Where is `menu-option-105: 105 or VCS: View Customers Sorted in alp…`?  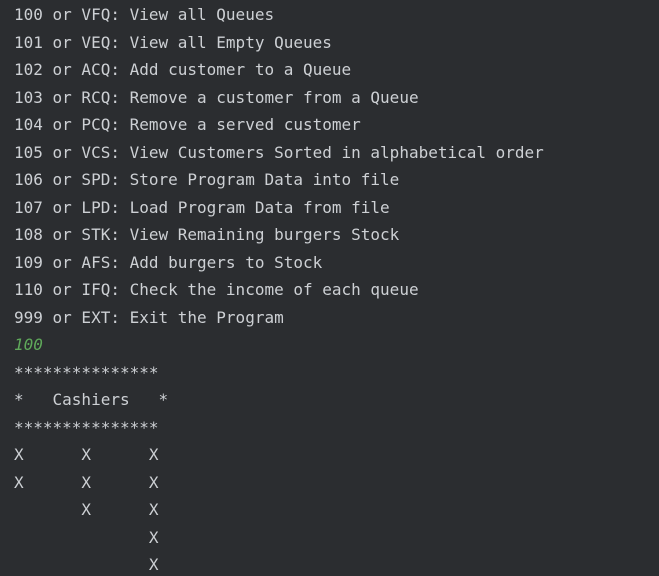
menu-option-105: 105 or VCS: View Customers Sorted in alp… is located at coordinates (279, 152).